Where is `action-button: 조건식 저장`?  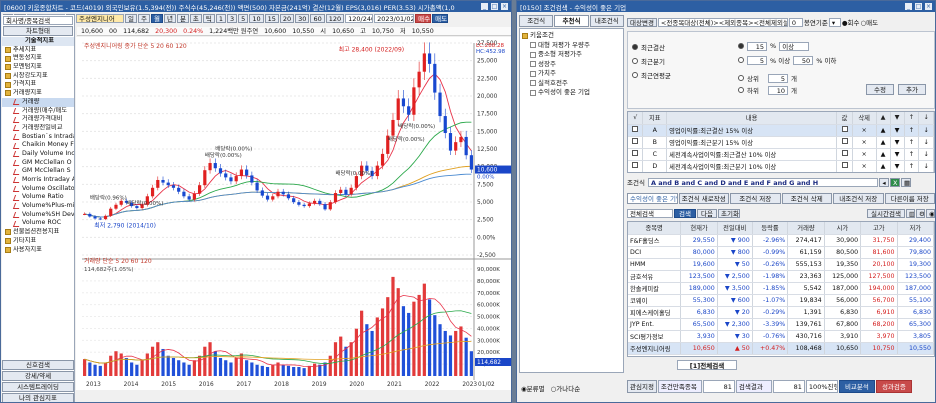 action-button: 조건식 저장 is located at coordinates (755, 198).